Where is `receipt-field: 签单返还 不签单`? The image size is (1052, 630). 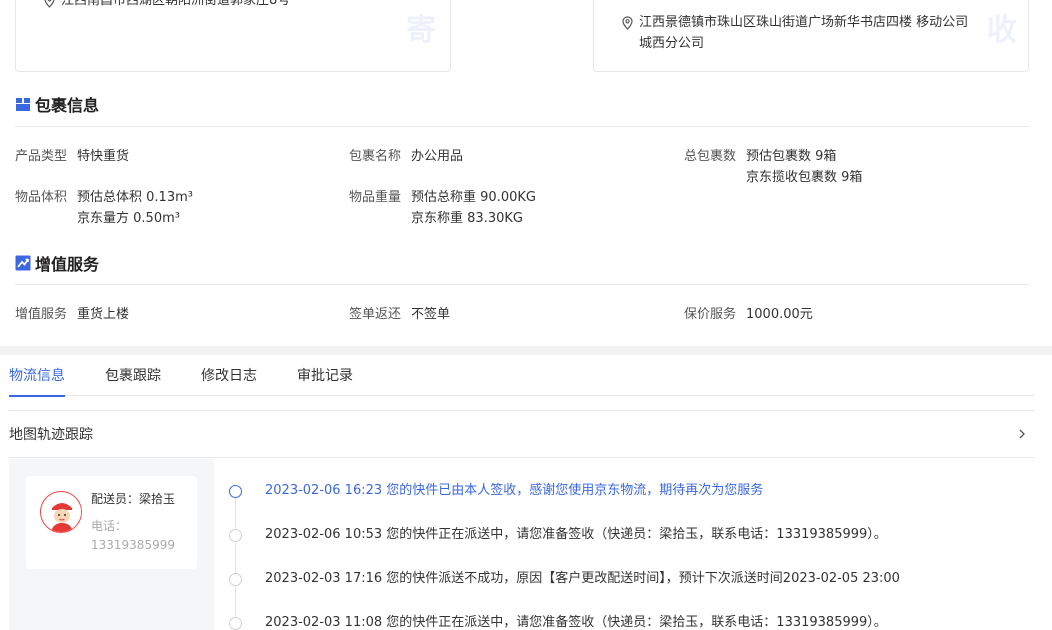
receipt-field: 签单返还 不签单 is located at coordinates (399, 314).